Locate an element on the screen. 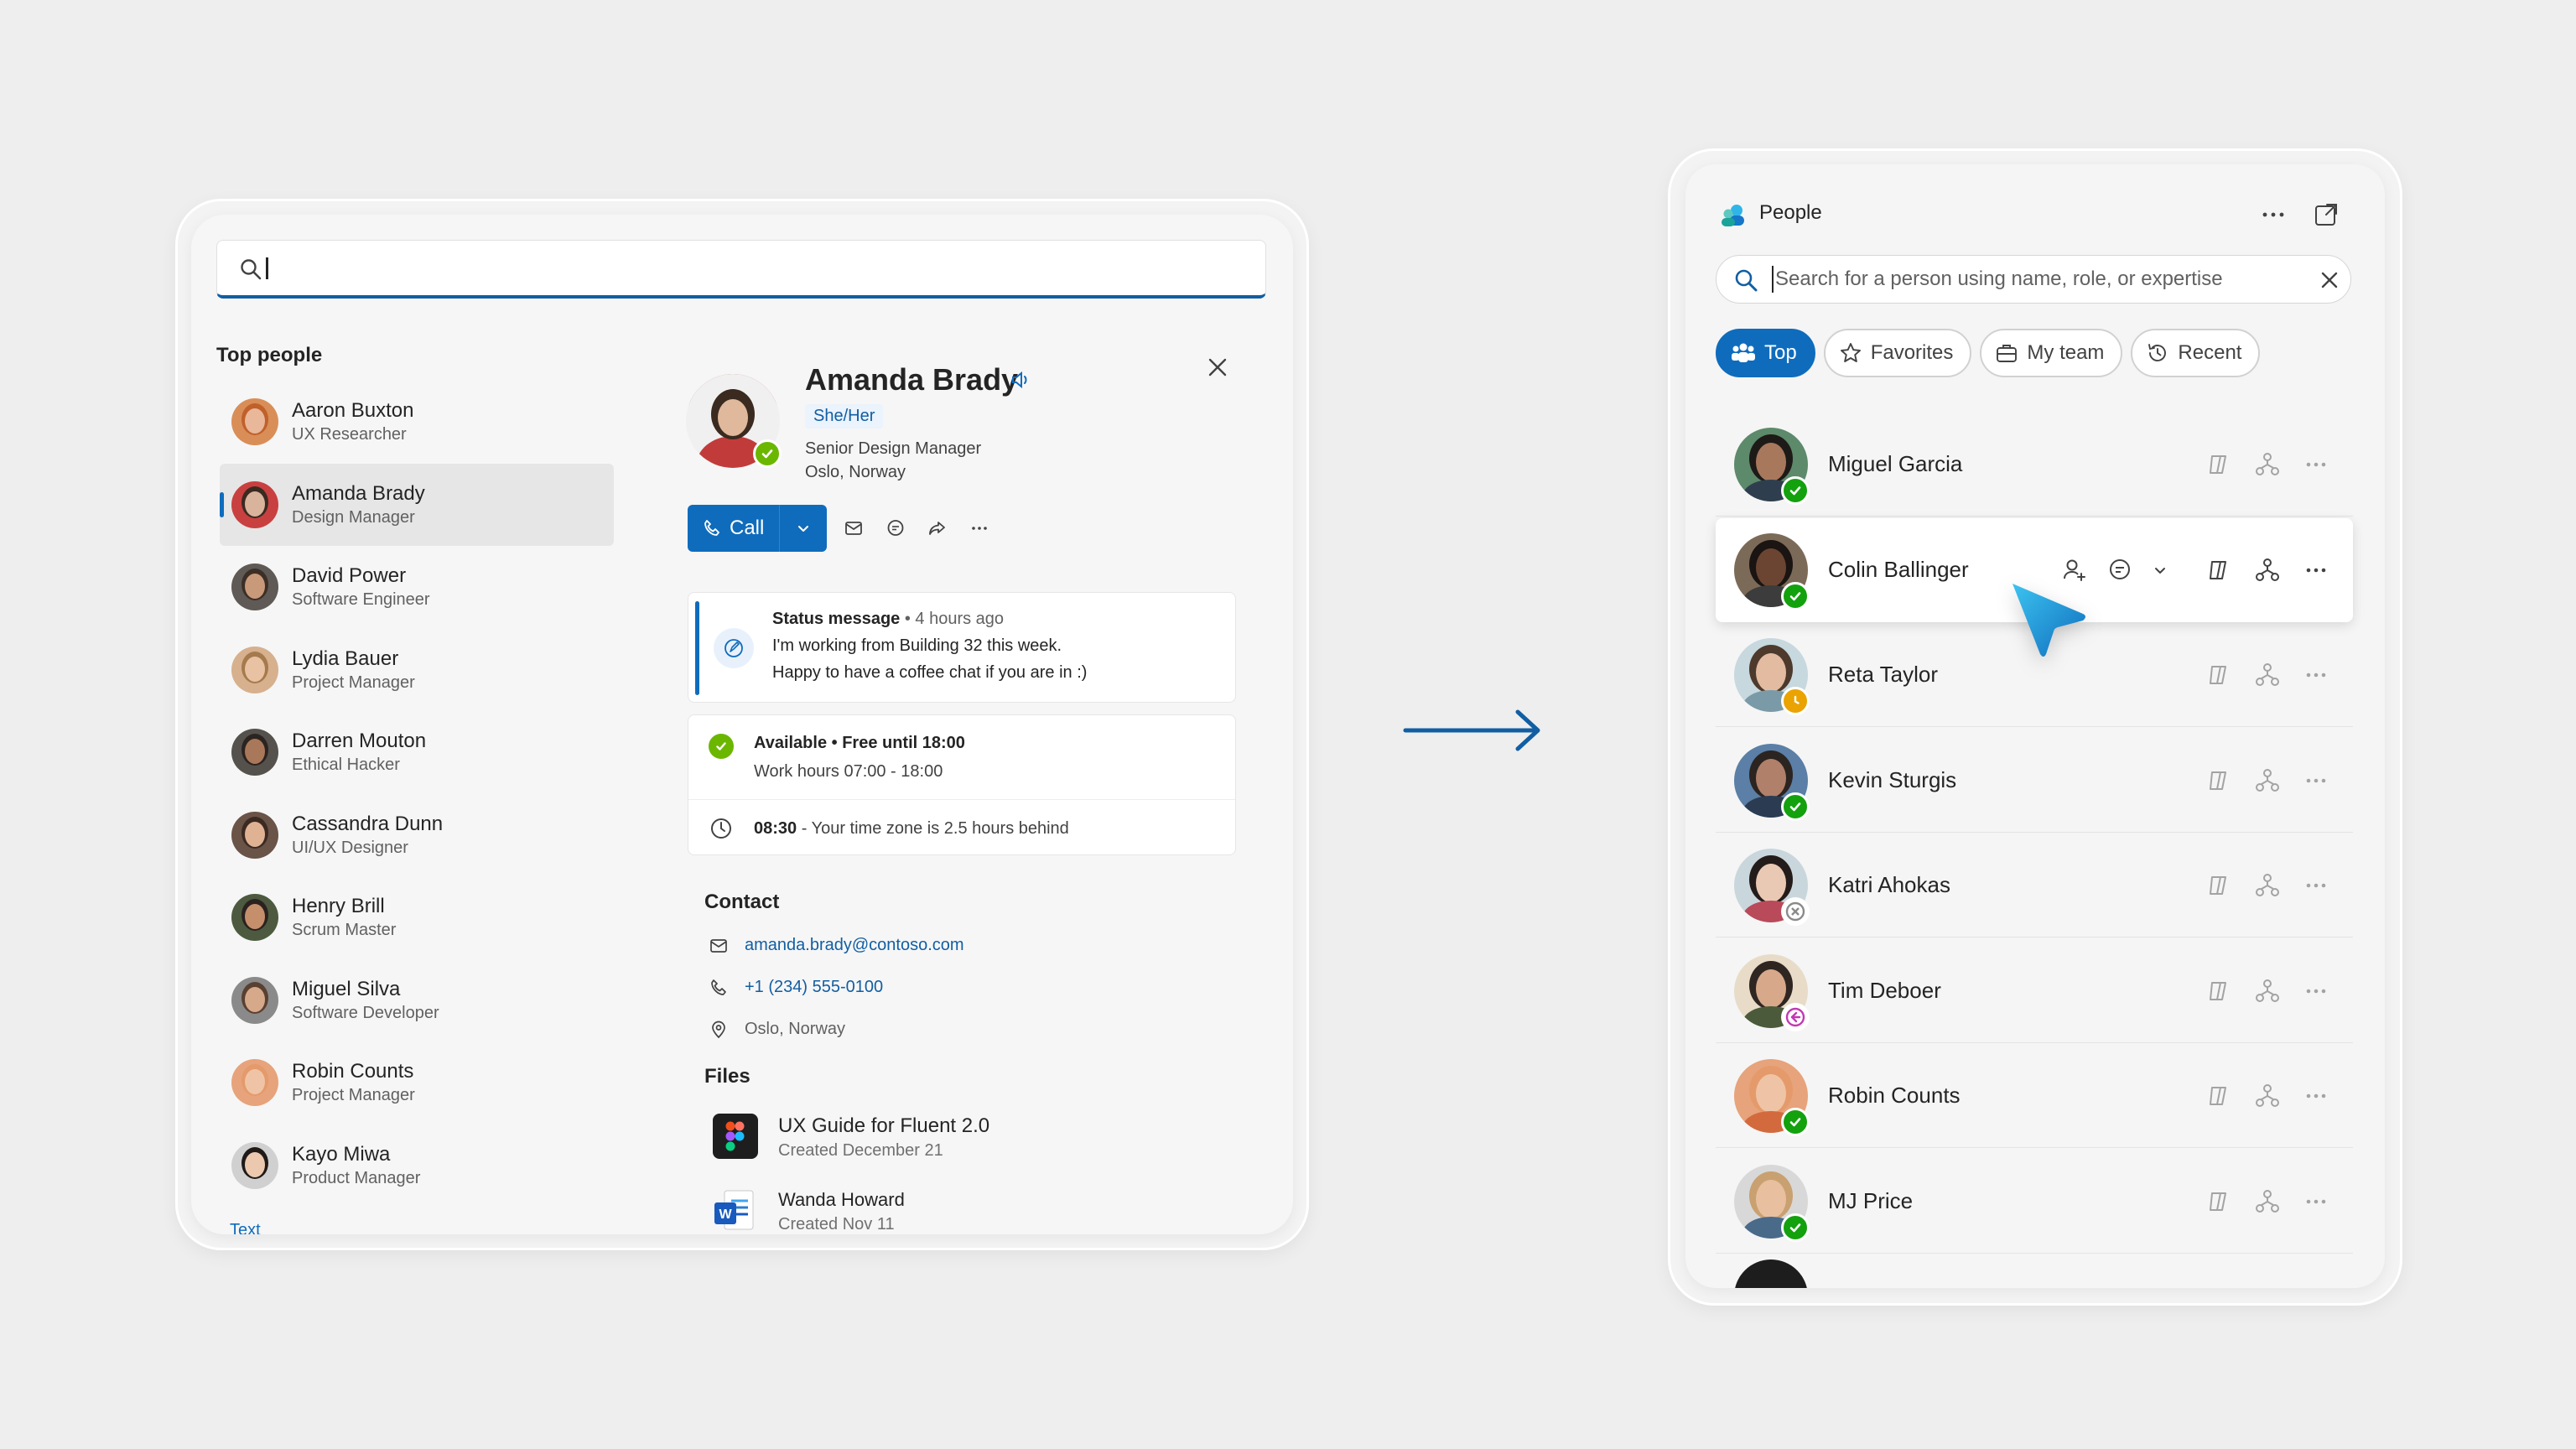  people-search-input is located at coordinates (2023, 279).